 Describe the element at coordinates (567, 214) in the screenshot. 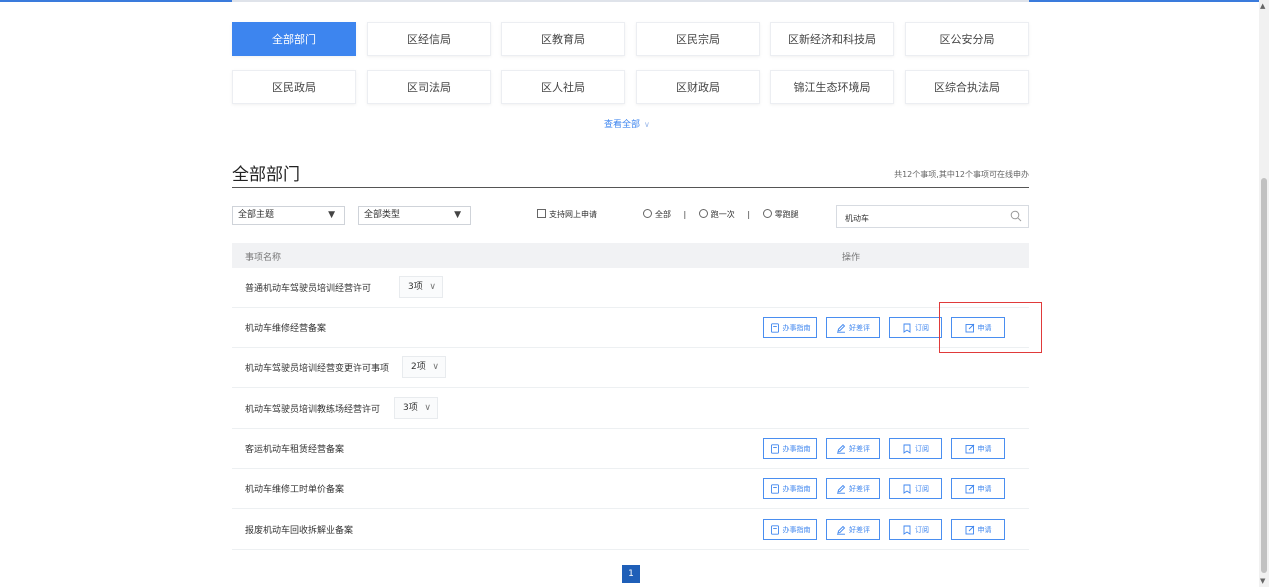

I see `online-apply-checkbox: 支持网上申请` at that location.